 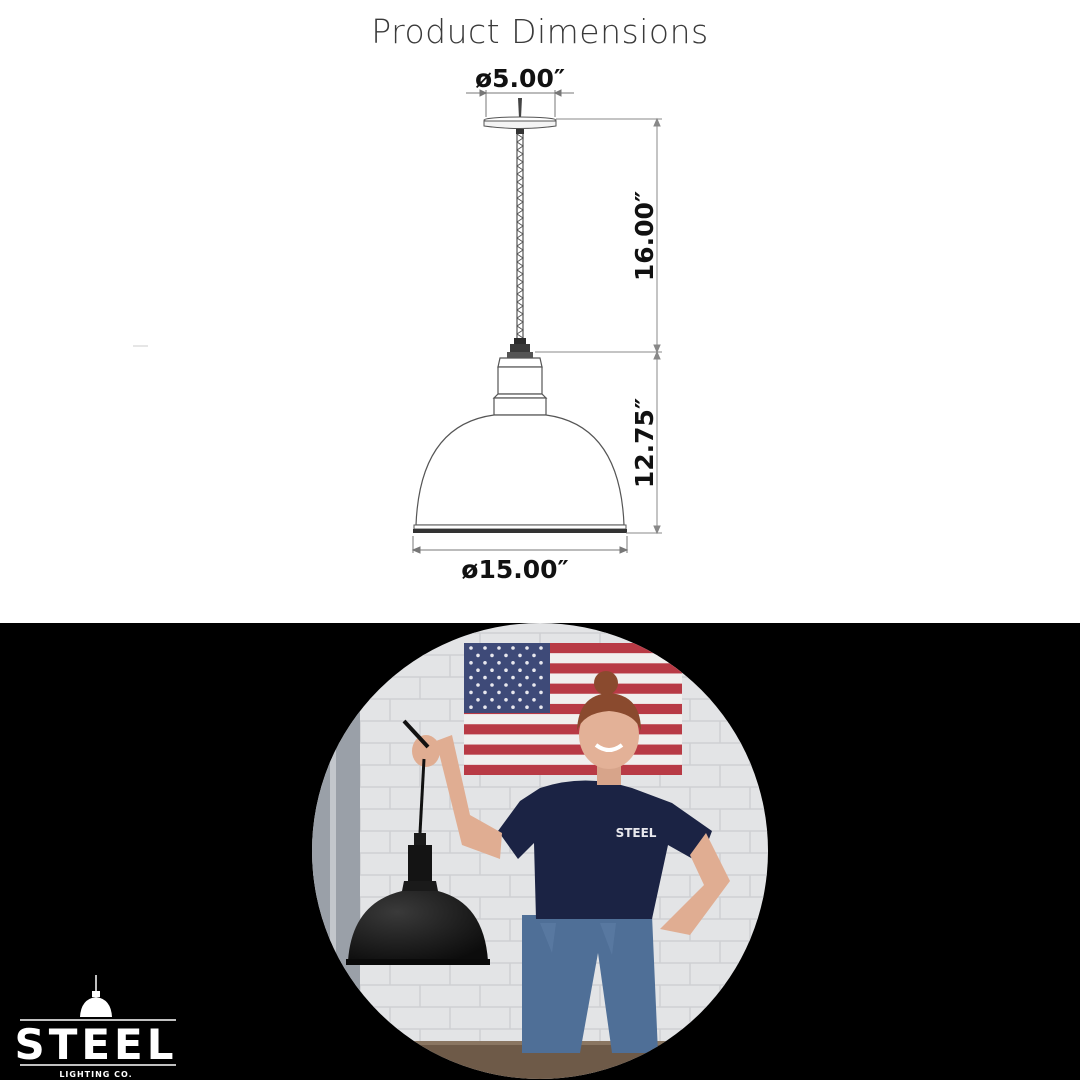 What do you see at coordinates (644, 443) in the screenshot?
I see `shade-height-label: 12.75″` at bounding box center [644, 443].